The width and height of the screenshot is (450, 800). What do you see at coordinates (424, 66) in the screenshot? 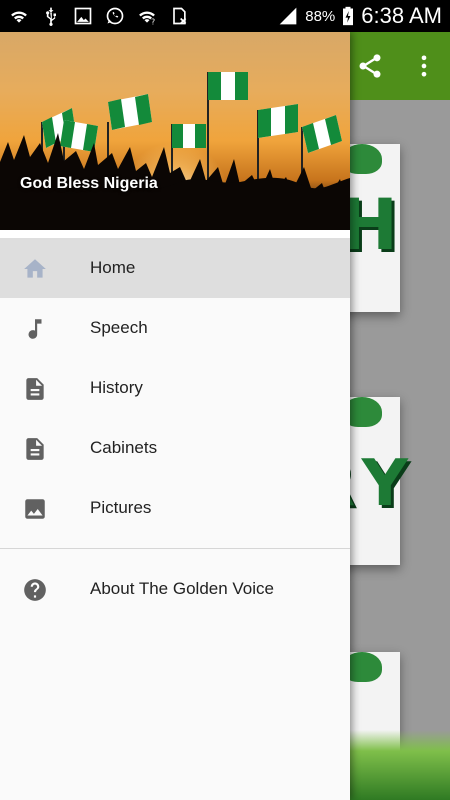
I see `overflow-menu-icon` at bounding box center [424, 66].